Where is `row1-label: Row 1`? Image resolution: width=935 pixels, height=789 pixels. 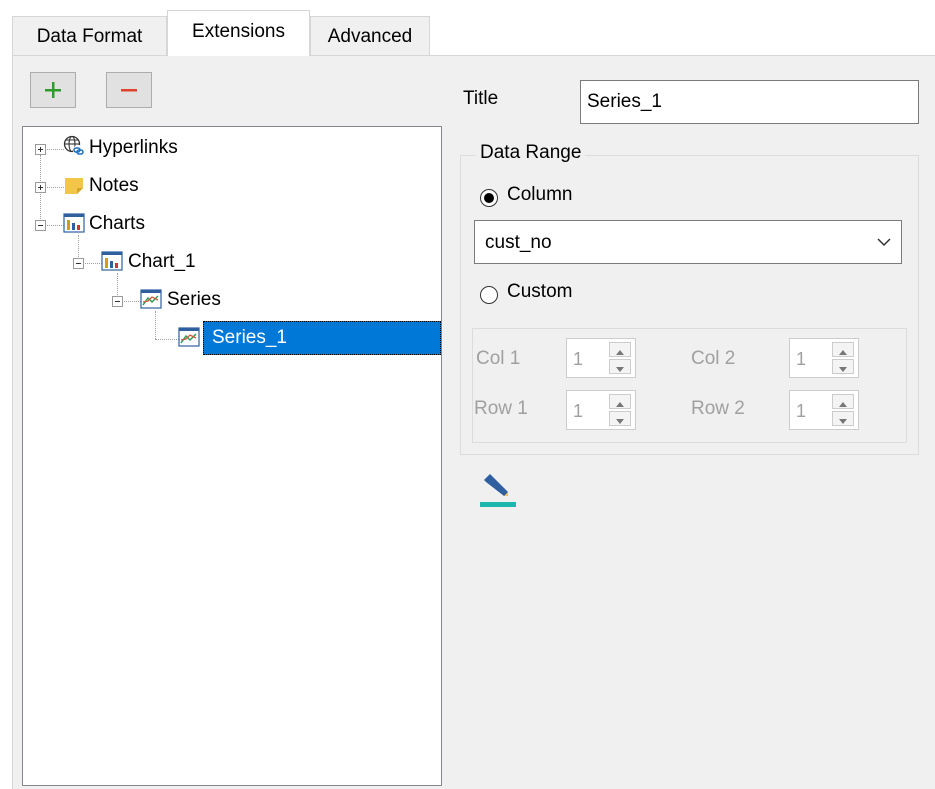
row1-label: Row 1 is located at coordinates (501, 408).